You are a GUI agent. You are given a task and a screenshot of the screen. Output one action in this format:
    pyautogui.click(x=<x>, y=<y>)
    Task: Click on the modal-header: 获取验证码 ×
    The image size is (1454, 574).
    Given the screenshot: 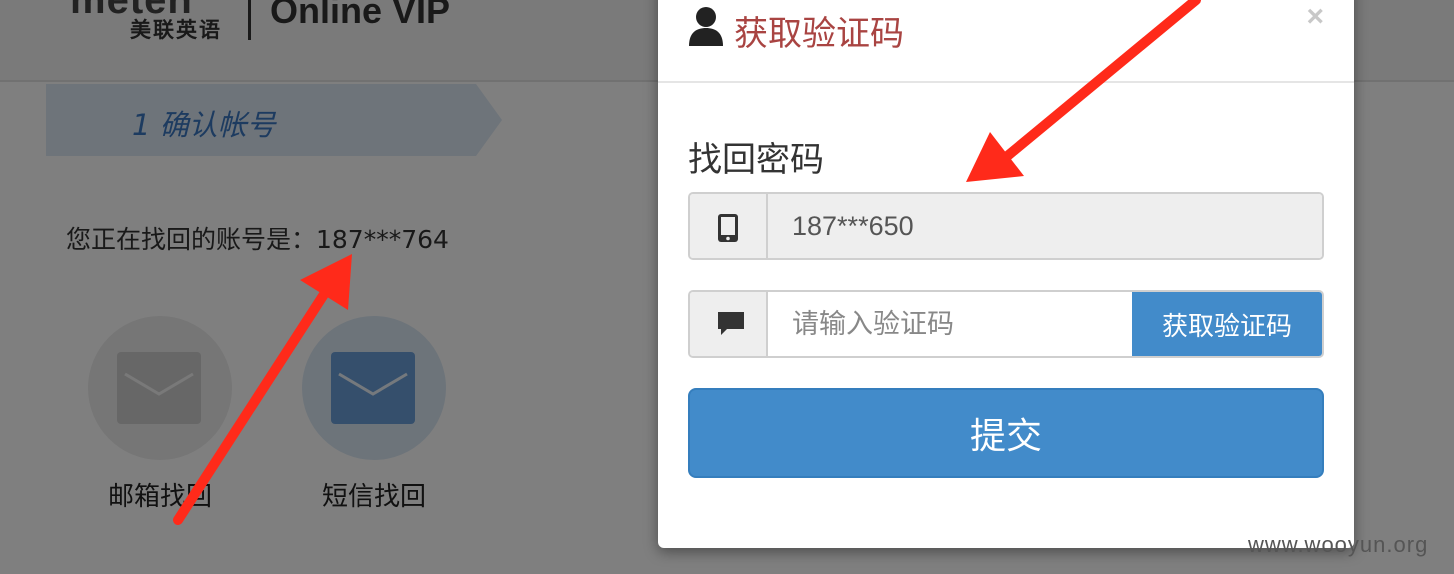 What is the action you would take?
    pyautogui.click(x=1006, y=41)
    